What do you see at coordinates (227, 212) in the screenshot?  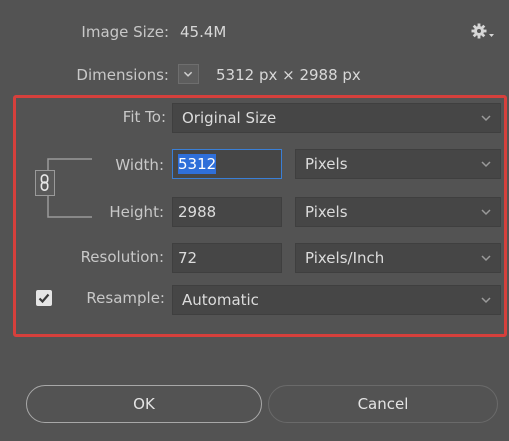 I see `height-input: 2988` at bounding box center [227, 212].